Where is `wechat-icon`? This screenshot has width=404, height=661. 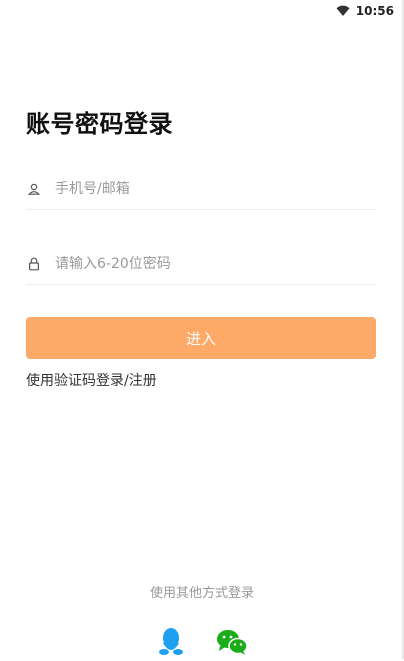
wechat-icon is located at coordinates (232, 642).